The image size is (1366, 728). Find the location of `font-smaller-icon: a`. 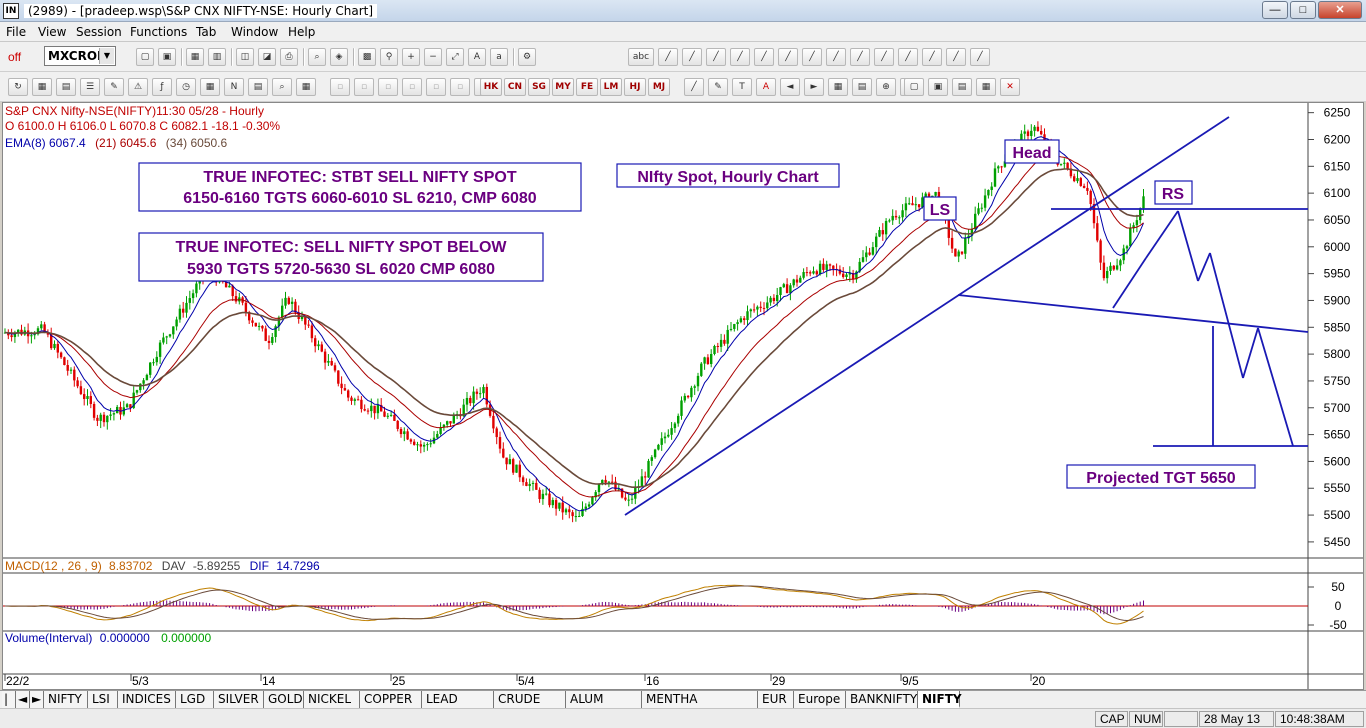

font-smaller-icon: a is located at coordinates (499, 57).